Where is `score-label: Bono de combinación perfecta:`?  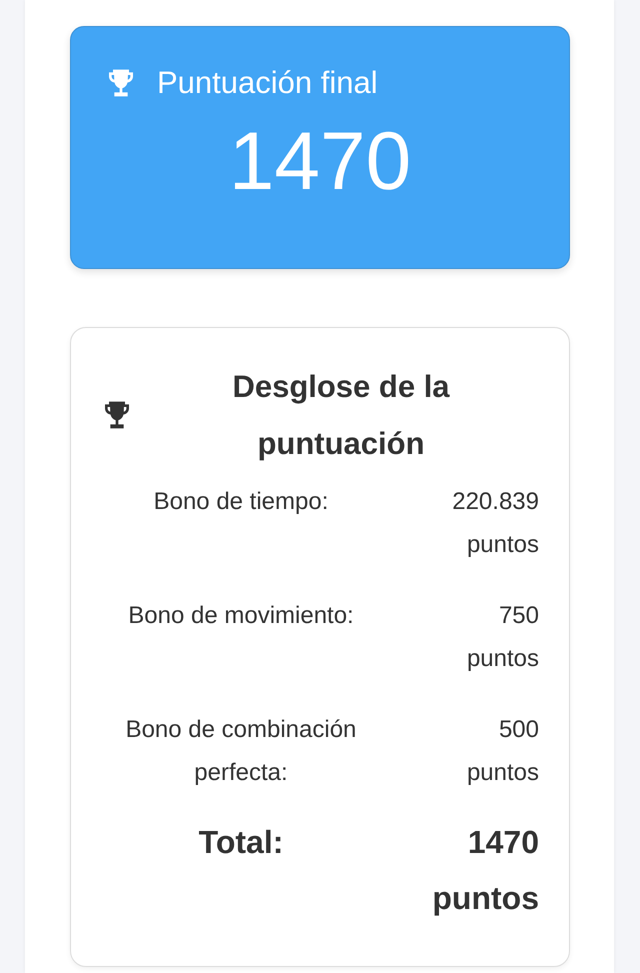 score-label: Bono de combinación perfecta: is located at coordinates (241, 751).